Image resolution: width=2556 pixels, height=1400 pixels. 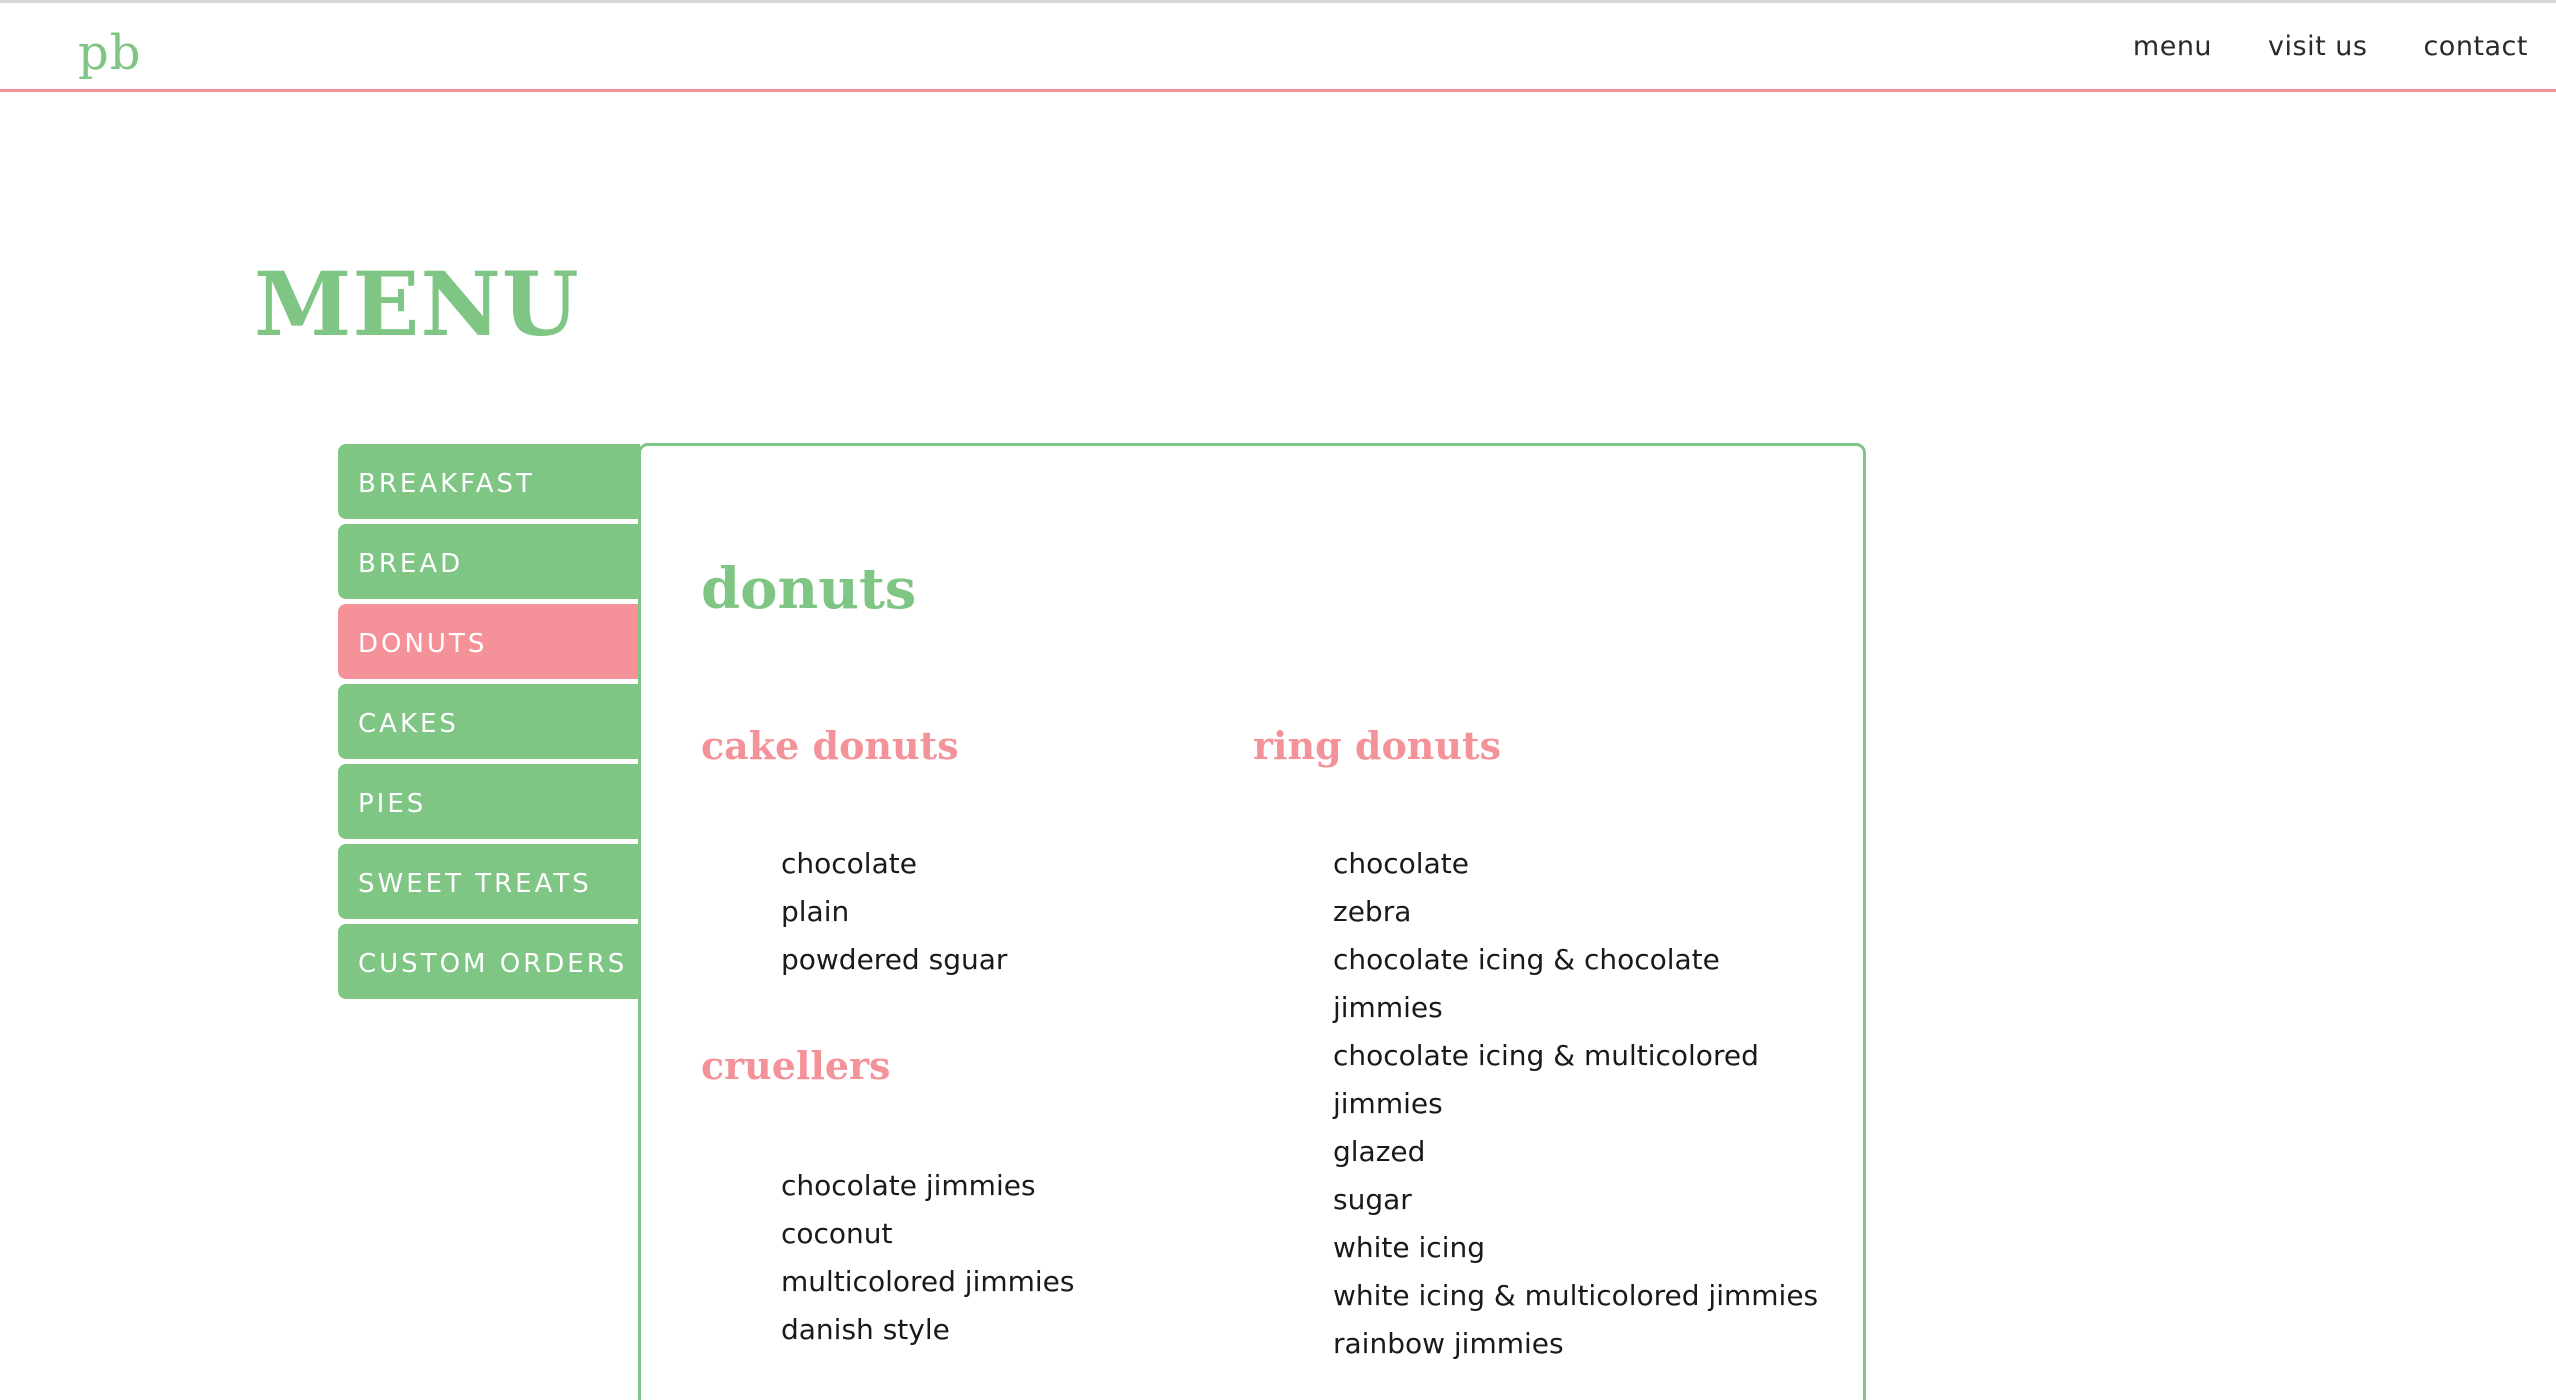 What do you see at coordinates (489, 881) in the screenshot?
I see `tab-sweet-treats: SWEET TREATS` at bounding box center [489, 881].